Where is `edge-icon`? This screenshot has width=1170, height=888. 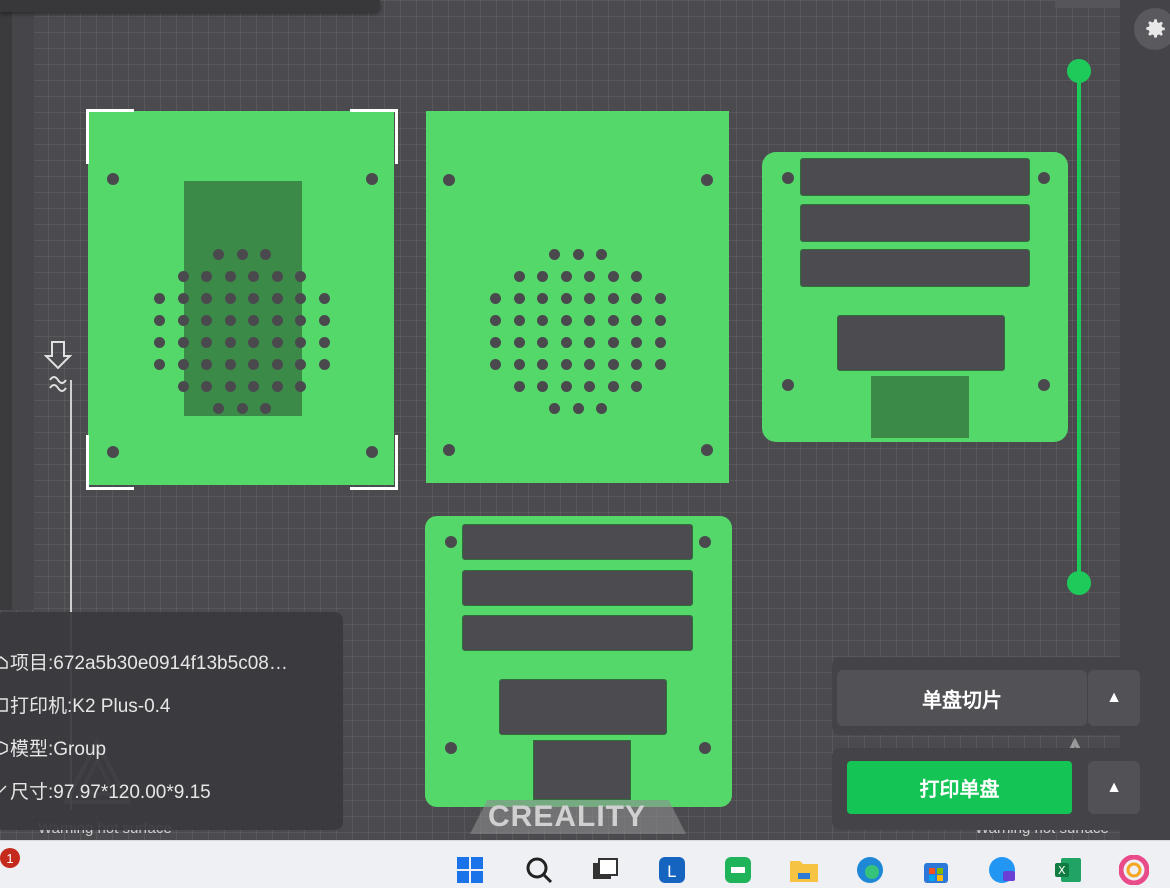 edge-icon is located at coordinates (870, 870).